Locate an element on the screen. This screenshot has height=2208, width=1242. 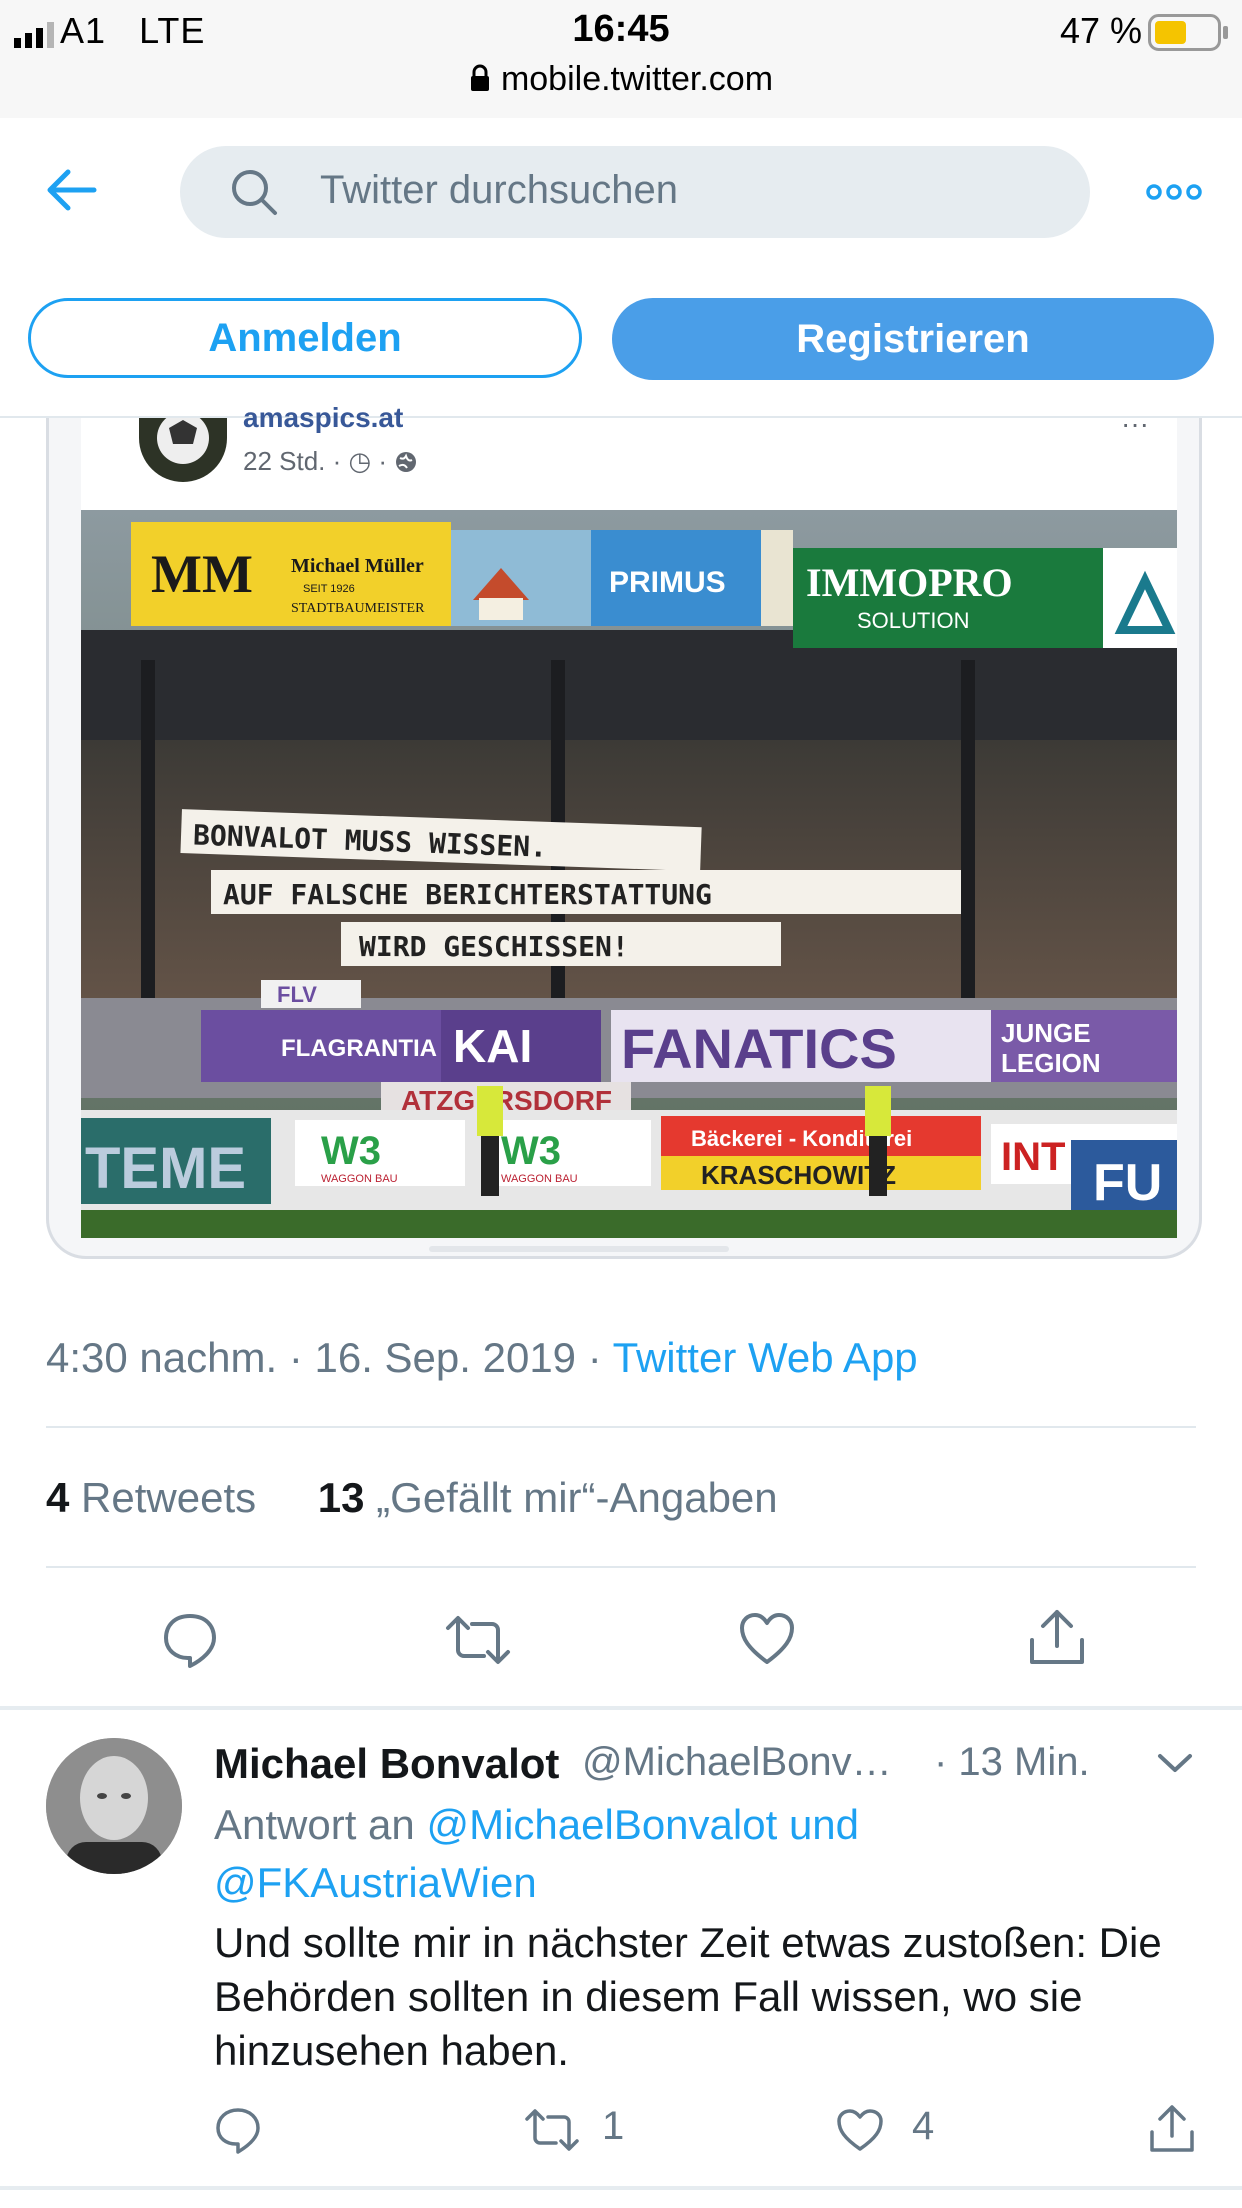
reply-action-bar: 1 4 is located at coordinates (621, 2130).